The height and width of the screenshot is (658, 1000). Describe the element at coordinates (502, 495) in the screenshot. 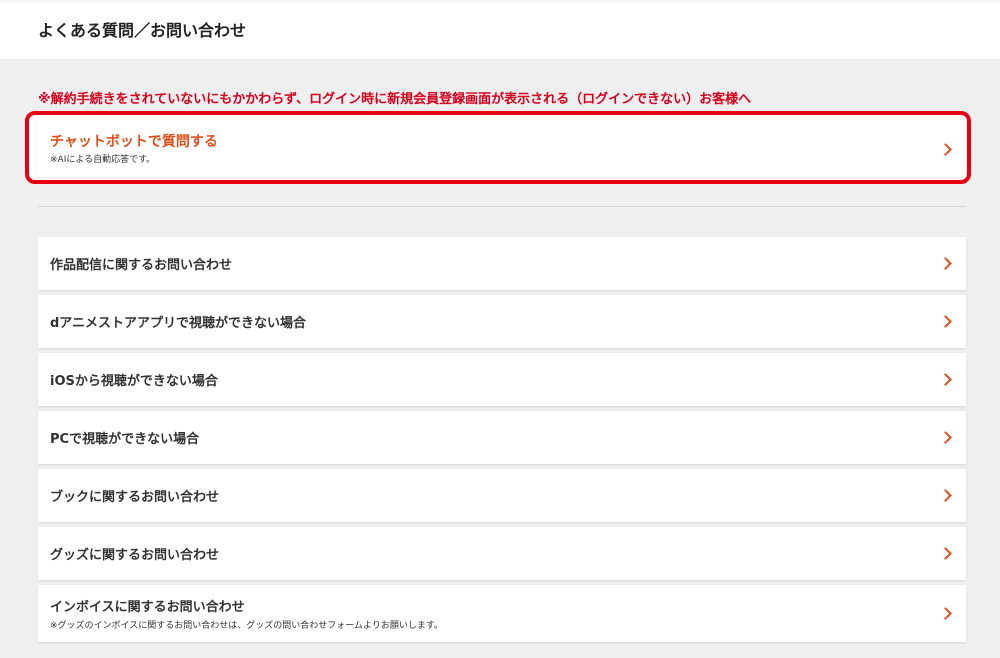

I see `faq-item-book: ブックに関するお問い合わせ` at that location.